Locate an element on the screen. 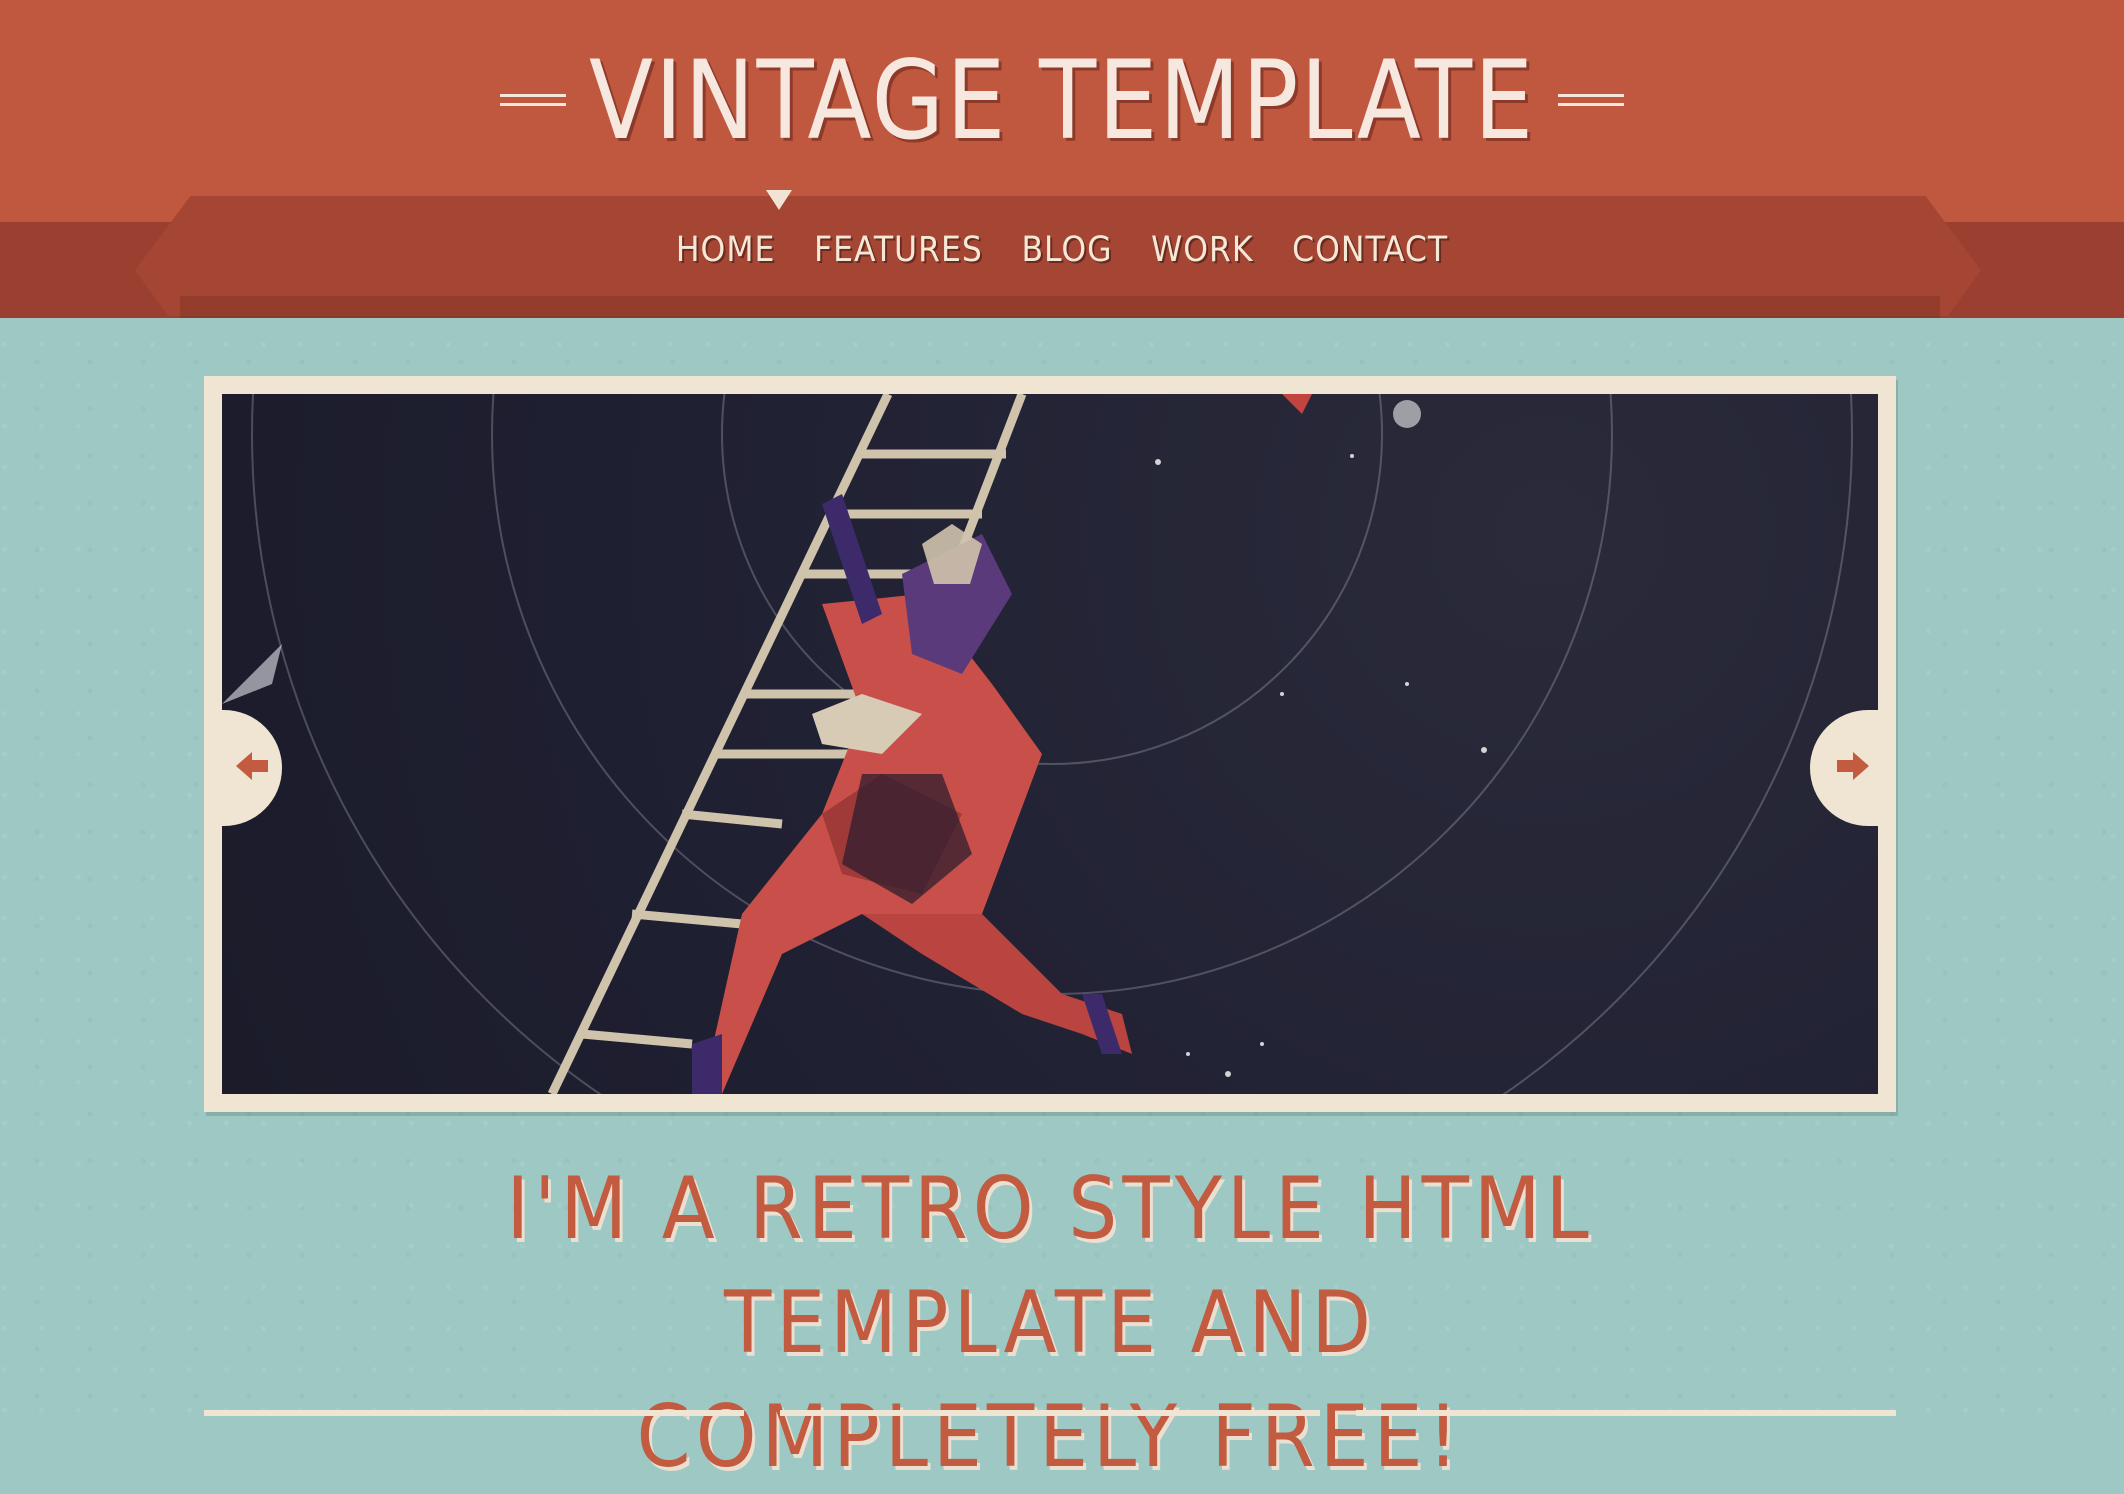  title-wrap: VINTAGE TEMPLATE is located at coordinates (1062, 100).